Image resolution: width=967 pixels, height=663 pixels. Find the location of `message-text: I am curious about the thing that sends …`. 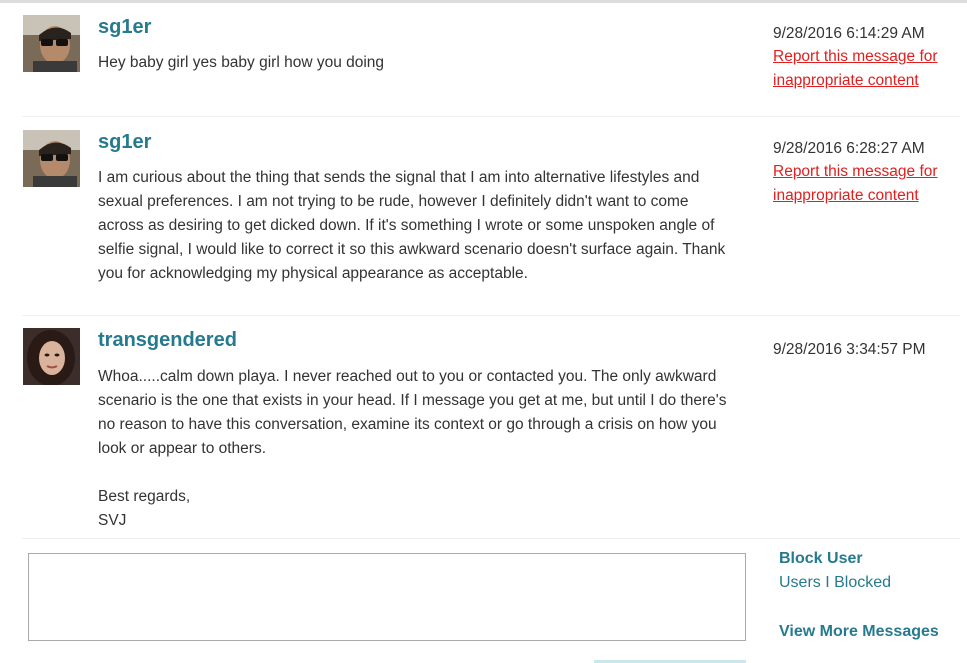

message-text: I am curious about the thing that sends … is located at coordinates (412, 225).